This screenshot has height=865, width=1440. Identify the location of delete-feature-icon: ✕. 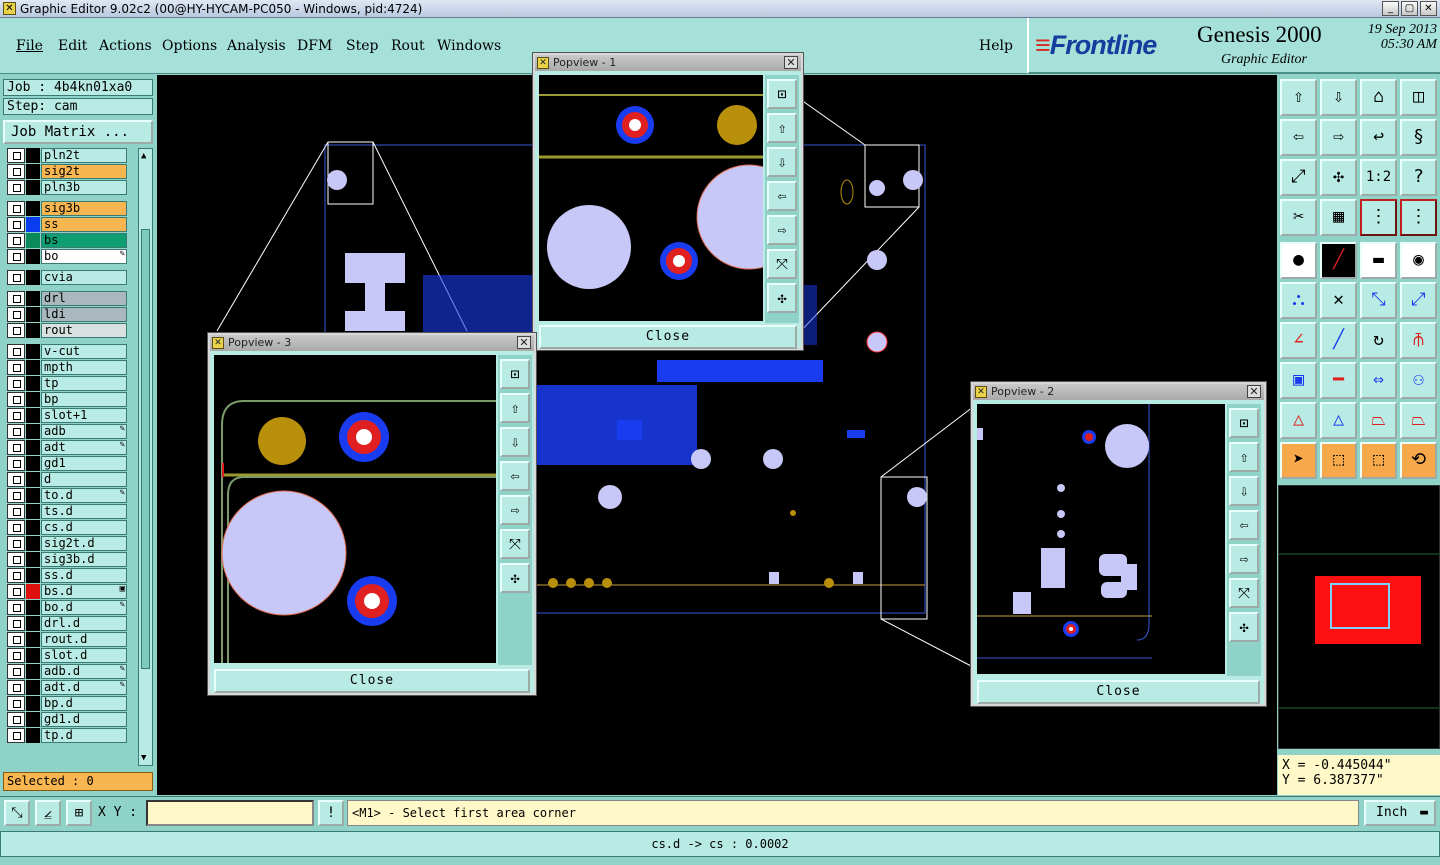
(1338, 300).